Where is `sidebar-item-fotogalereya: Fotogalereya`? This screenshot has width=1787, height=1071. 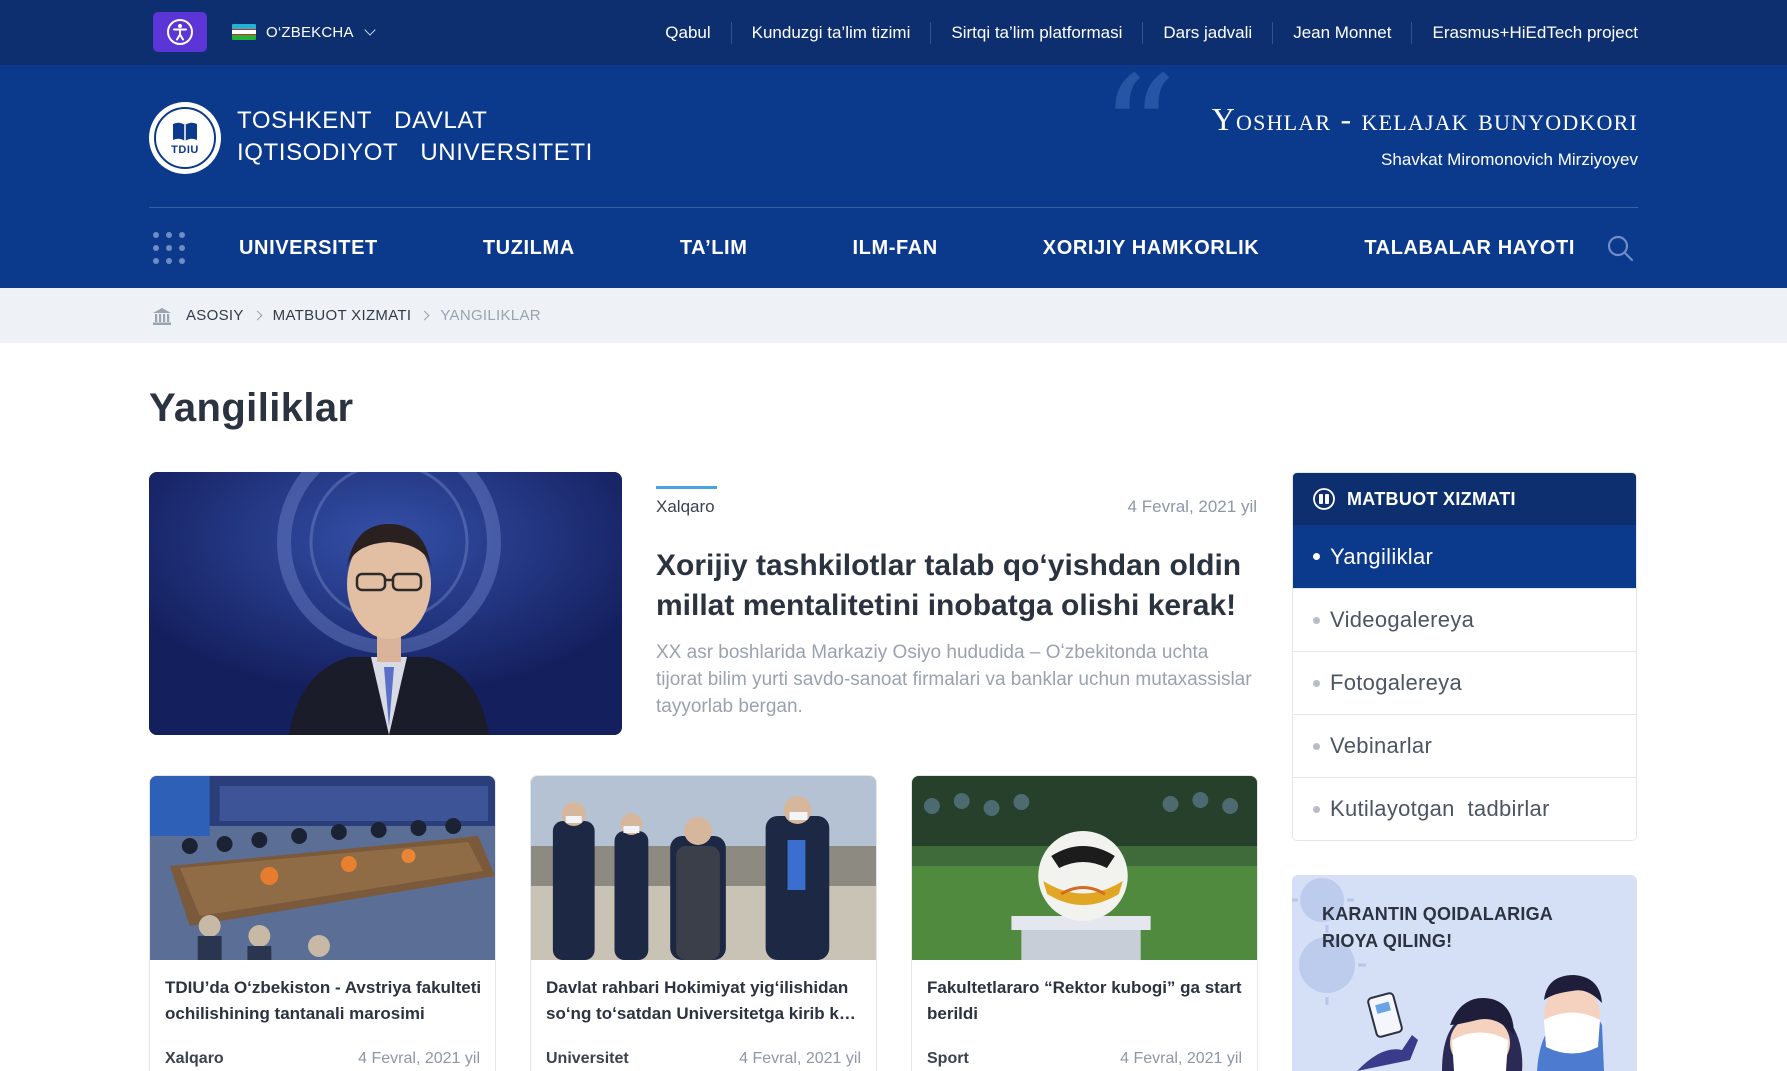 sidebar-item-fotogalereya: Fotogalereya is located at coordinates (1464, 682).